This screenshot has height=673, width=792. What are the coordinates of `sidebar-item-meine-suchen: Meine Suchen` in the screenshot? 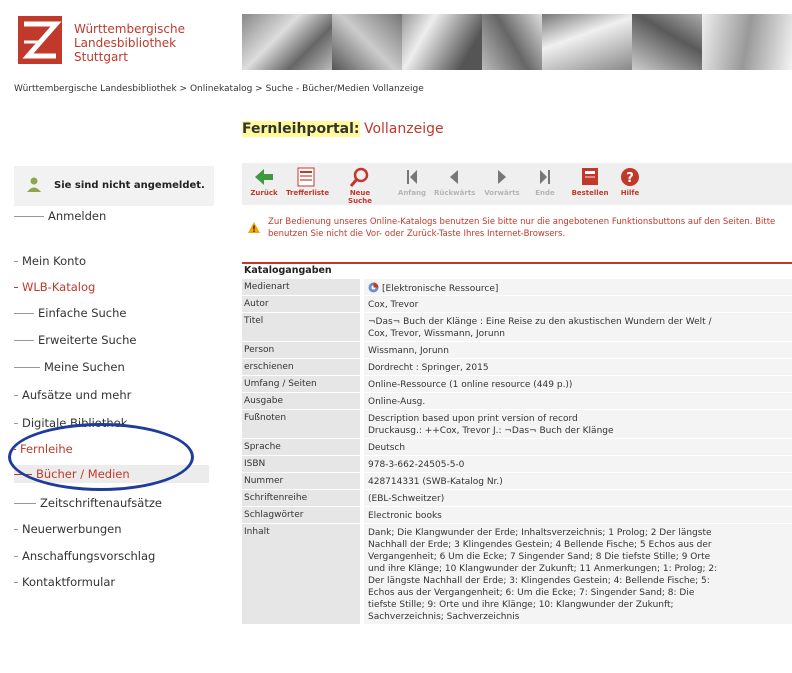 It's located at (69, 367).